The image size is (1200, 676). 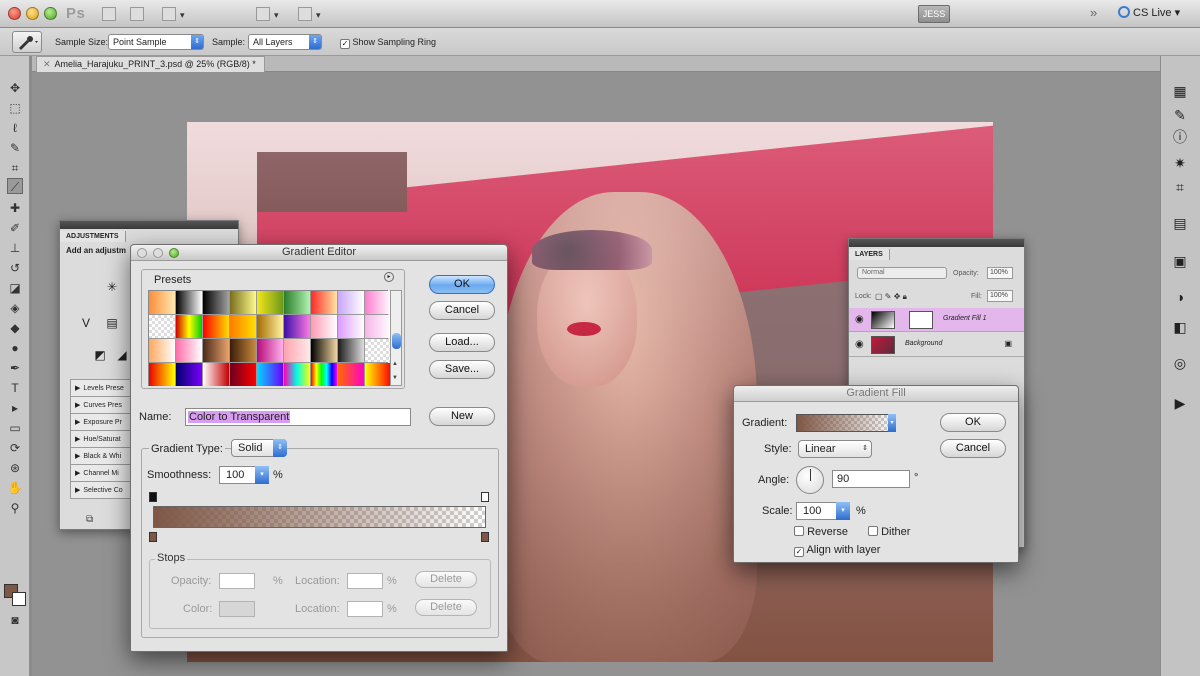 I want to click on zoom-tool-icon: ⚲, so click(x=15, y=508).